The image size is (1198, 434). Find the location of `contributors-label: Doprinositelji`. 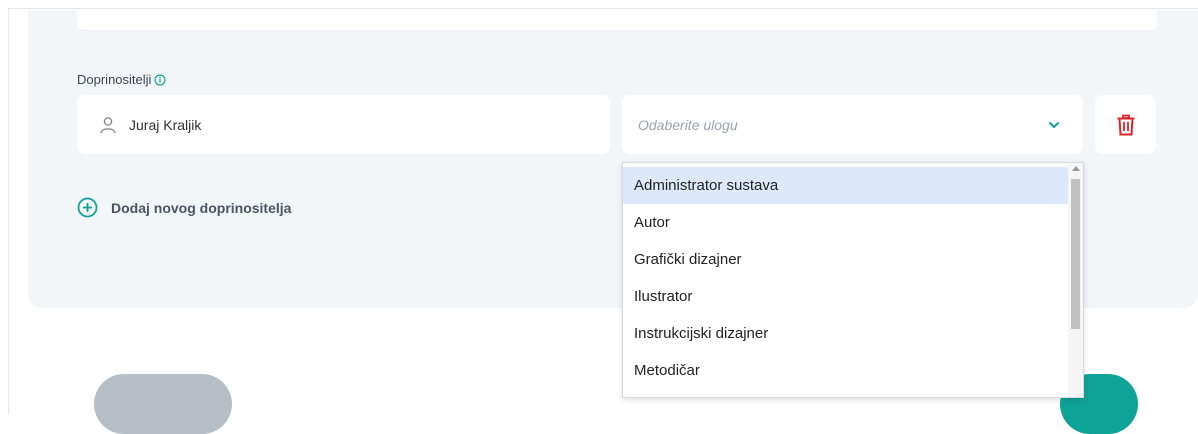

contributors-label: Doprinositelji is located at coordinates (122, 79).